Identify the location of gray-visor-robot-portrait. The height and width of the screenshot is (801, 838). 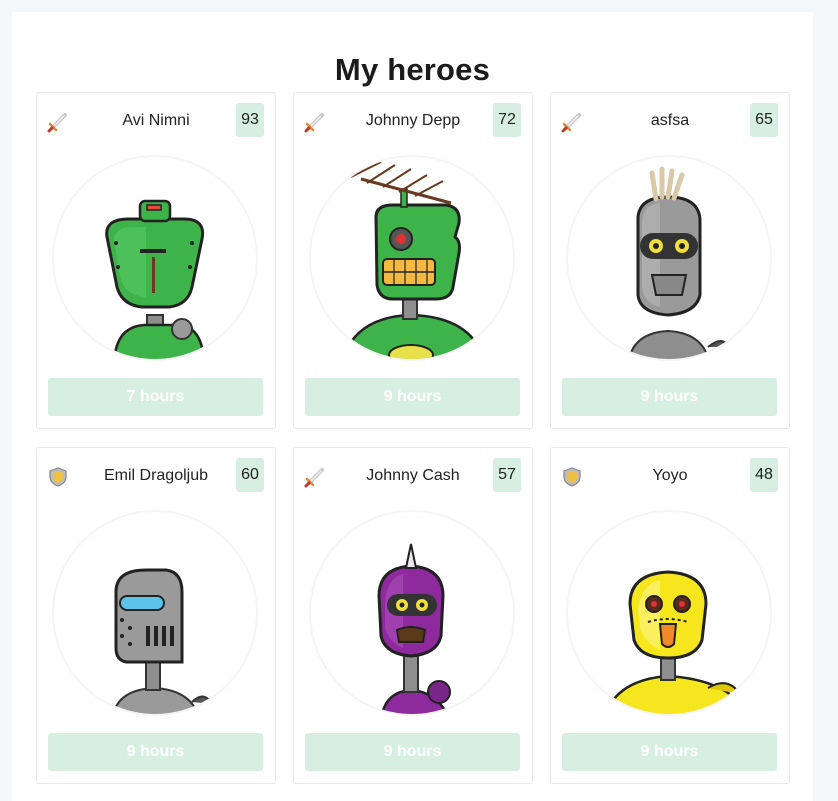
(155, 613).